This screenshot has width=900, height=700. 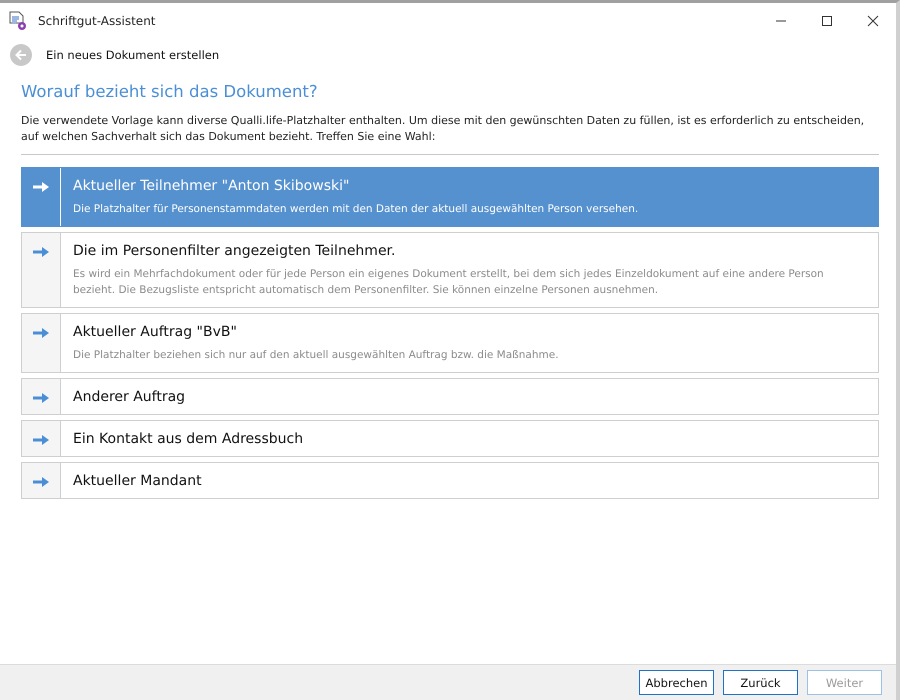 What do you see at coordinates (676, 682) in the screenshot?
I see `dialog-button: Abbrechen` at bounding box center [676, 682].